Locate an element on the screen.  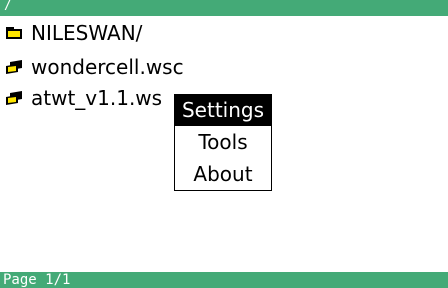
page-indicator: Page 1/1 is located at coordinates (37, 280).